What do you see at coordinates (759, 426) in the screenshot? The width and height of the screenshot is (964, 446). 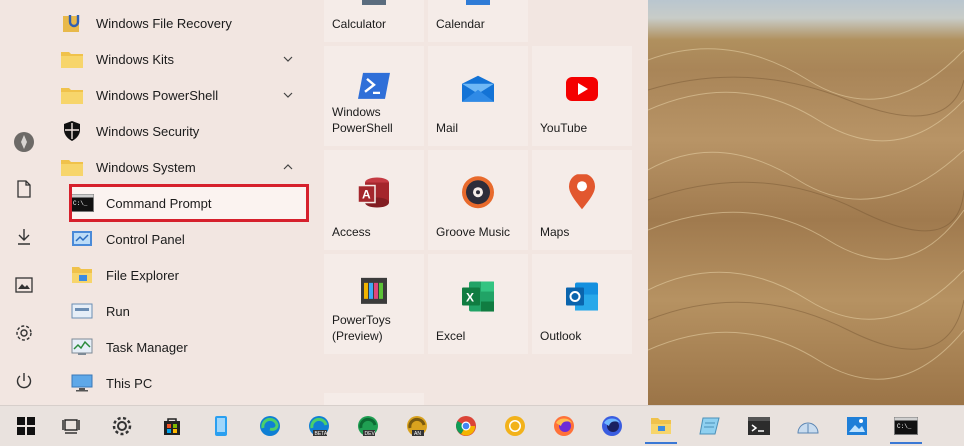 I see `terminal-icon` at bounding box center [759, 426].